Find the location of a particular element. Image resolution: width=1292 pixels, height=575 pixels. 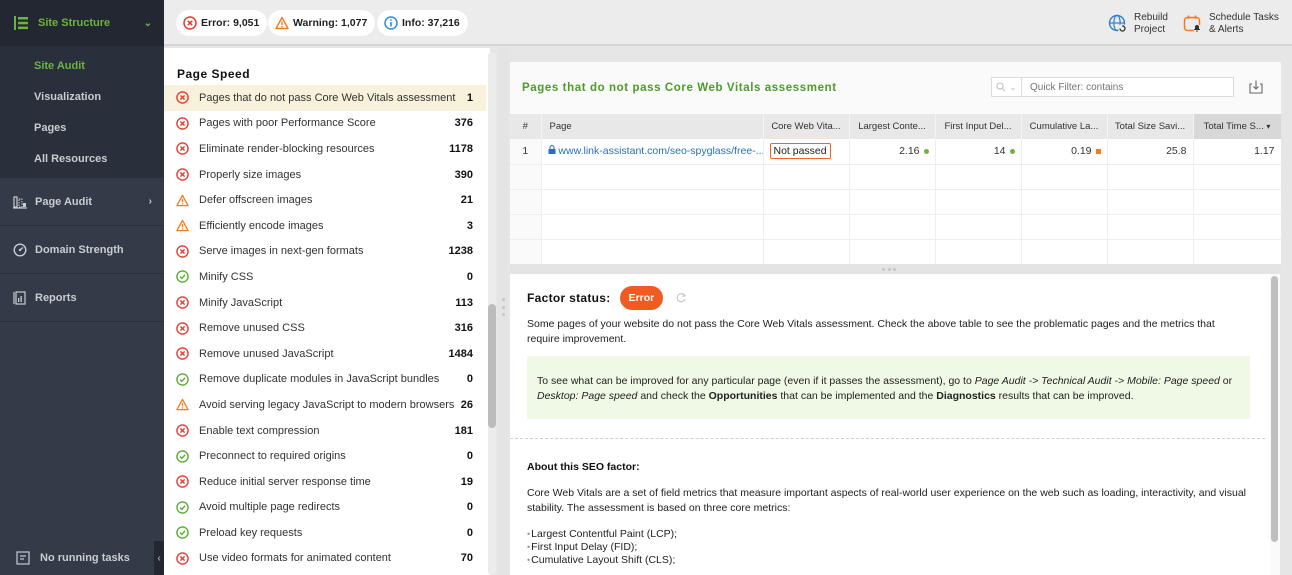

factor-list-item: Eliminate render-blocking resources 1178 is located at coordinates (325, 149).